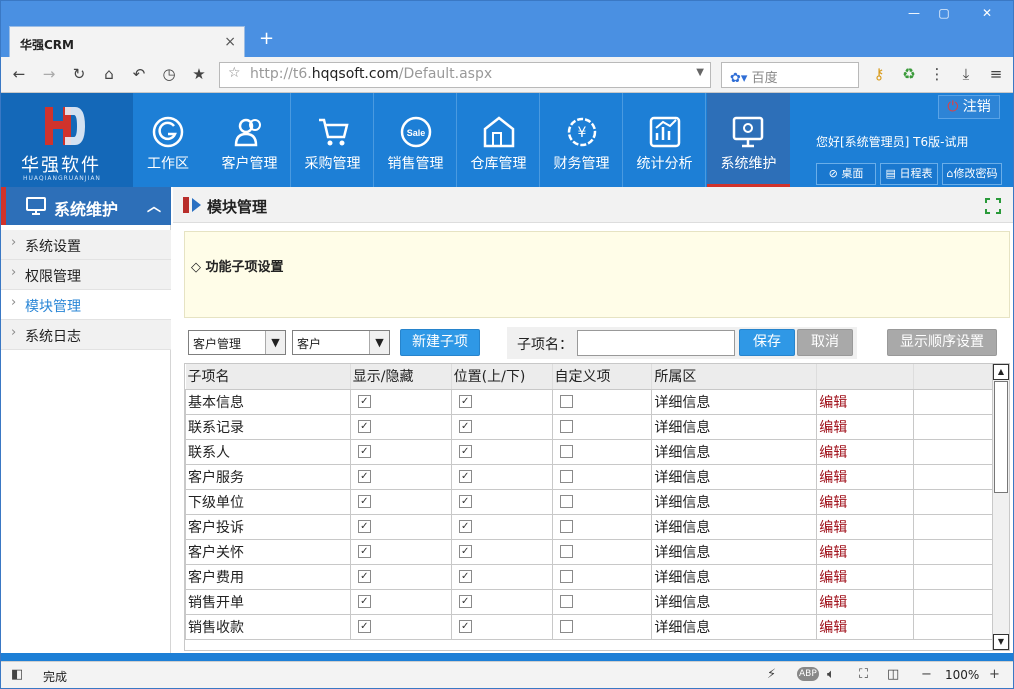 This screenshot has width=1014, height=689. What do you see at coordinates (169, 74) in the screenshot?
I see `history-icon: ◷` at bounding box center [169, 74].